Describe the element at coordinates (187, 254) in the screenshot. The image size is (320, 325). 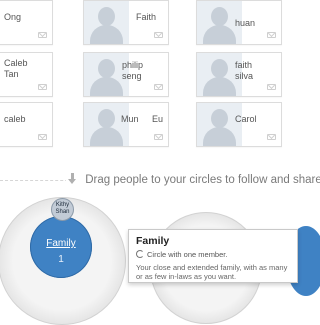
I see `tooltip-subtitle: Circle with one member.` at that location.